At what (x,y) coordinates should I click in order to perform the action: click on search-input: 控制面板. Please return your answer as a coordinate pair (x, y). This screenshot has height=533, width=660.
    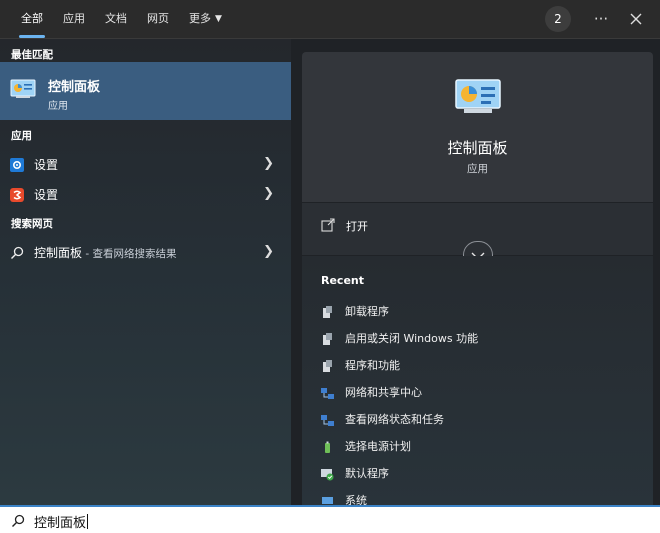
    Looking at the image, I should click on (61, 521).